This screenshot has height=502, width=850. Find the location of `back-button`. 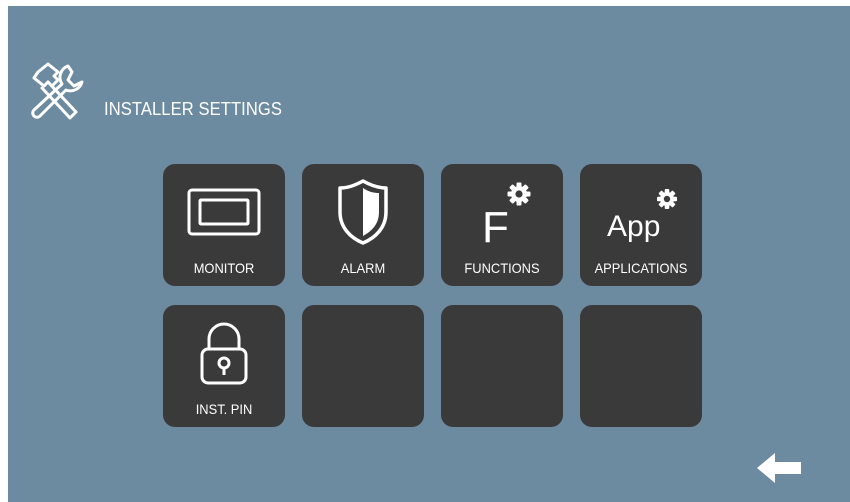

back-button is located at coordinates (779, 468).